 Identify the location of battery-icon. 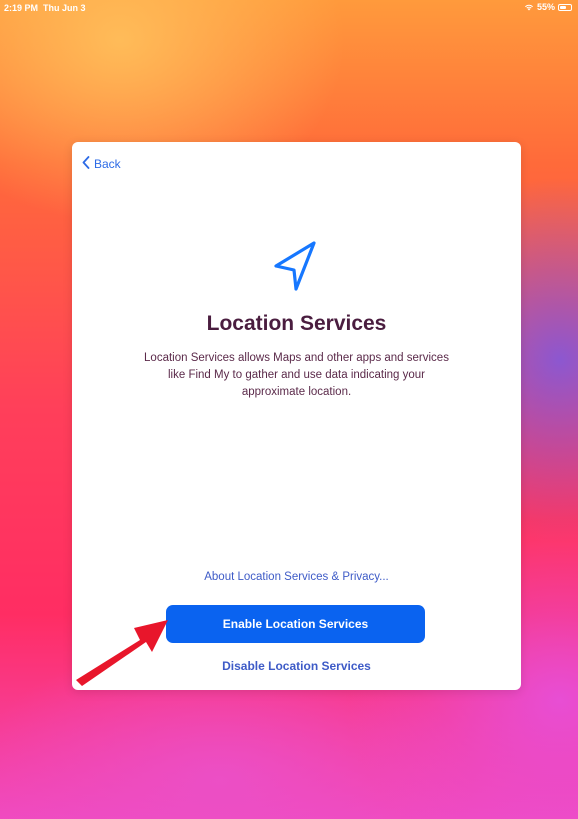
(565, 7).